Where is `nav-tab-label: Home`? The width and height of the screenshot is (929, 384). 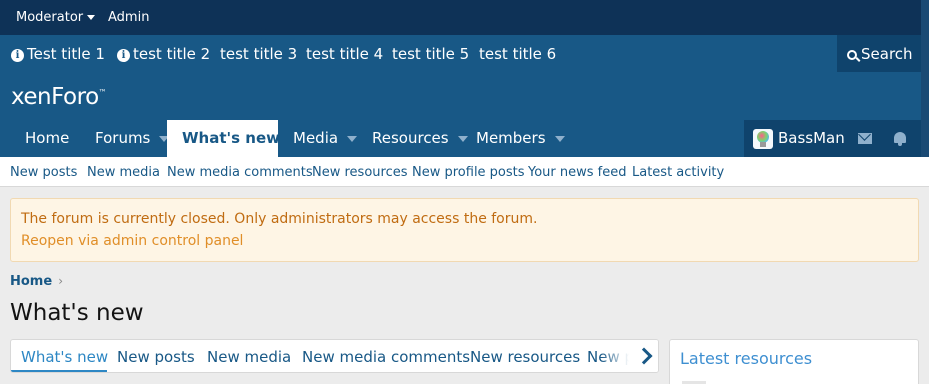
nav-tab-label: Home is located at coordinates (47, 138).